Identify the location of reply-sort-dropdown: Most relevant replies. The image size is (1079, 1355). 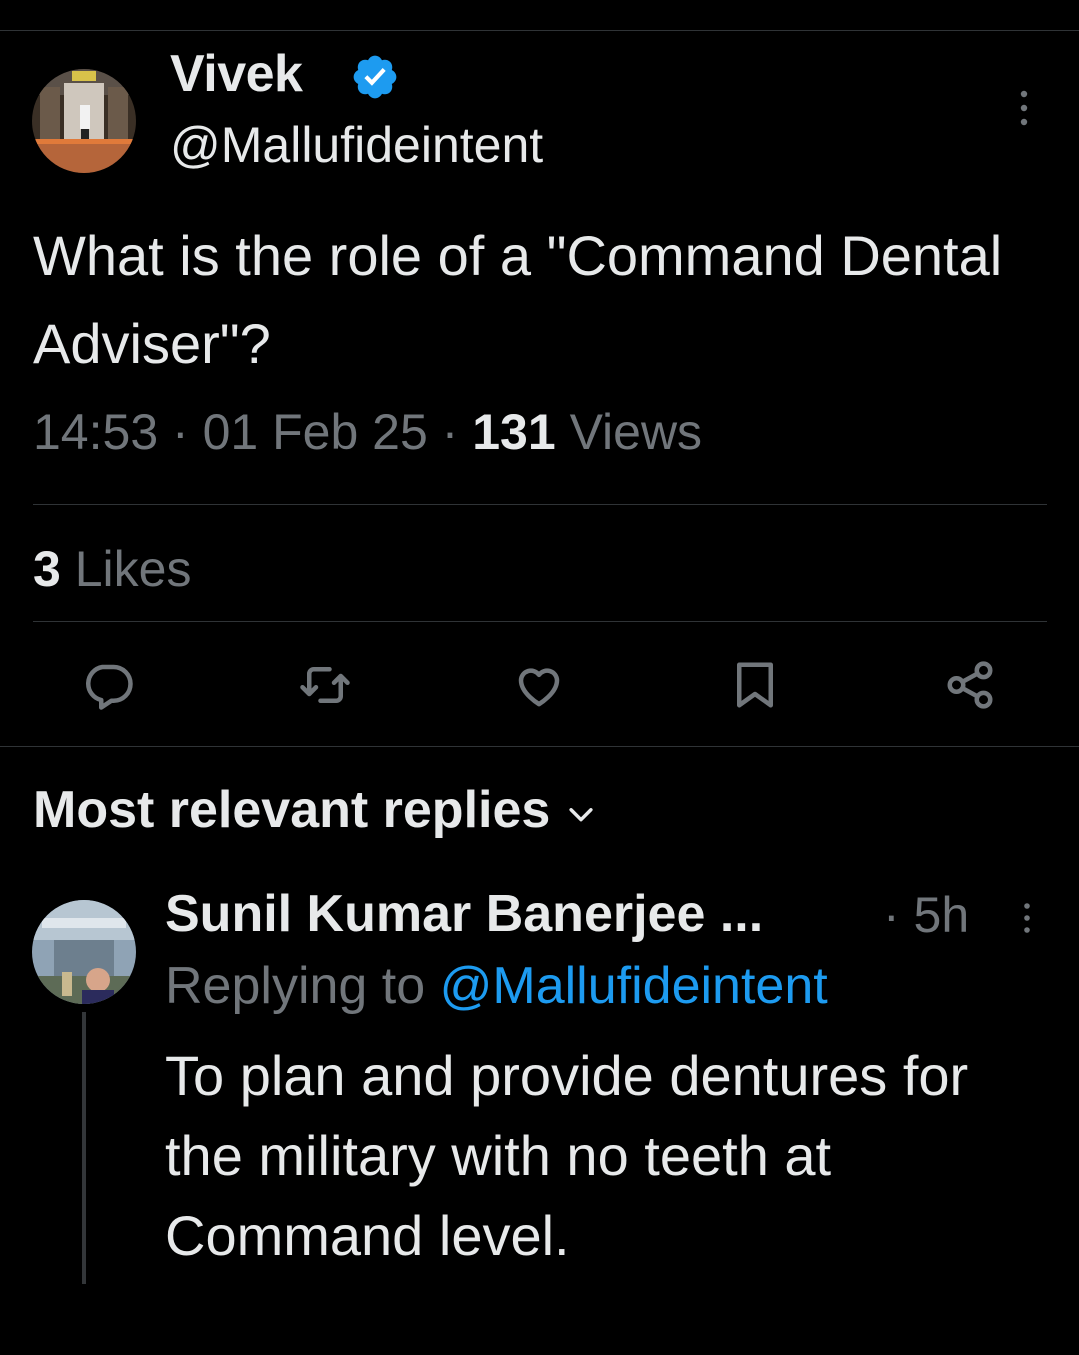
(315, 810).